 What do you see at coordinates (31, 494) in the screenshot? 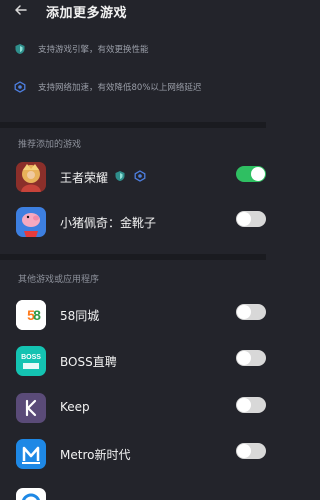
I see `partial-app-icon` at bounding box center [31, 494].